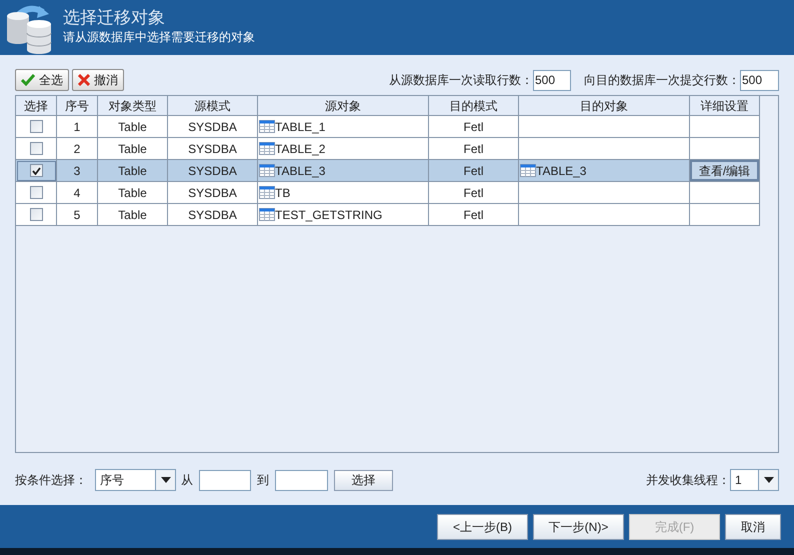 The height and width of the screenshot is (555, 794). I want to click on cross-icon, so click(84, 80).